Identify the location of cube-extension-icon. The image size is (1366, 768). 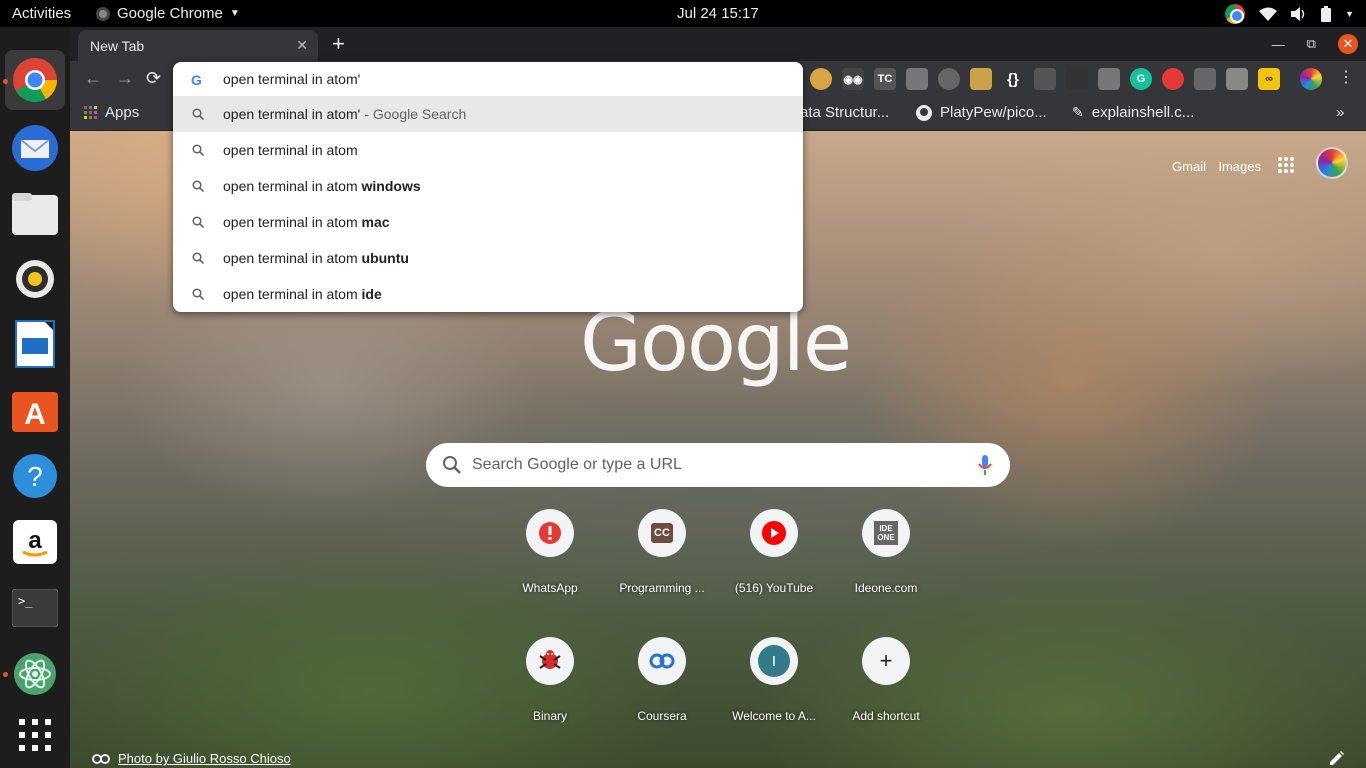
(1077, 79).